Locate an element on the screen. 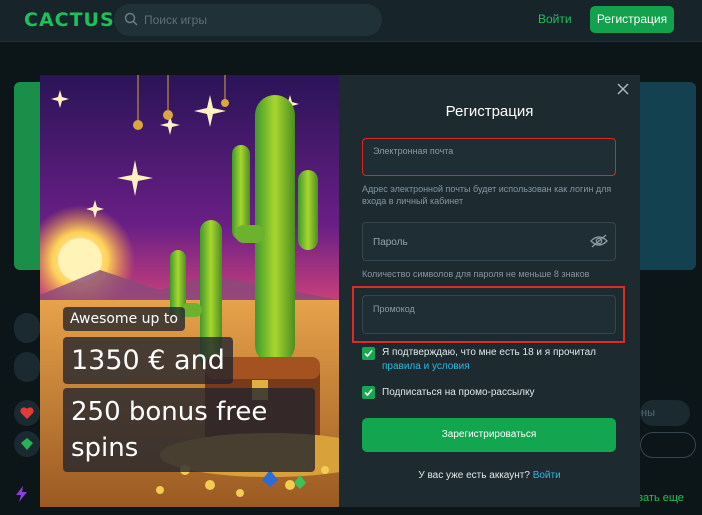 The image size is (702, 515). heart-icon is located at coordinates (27, 413).